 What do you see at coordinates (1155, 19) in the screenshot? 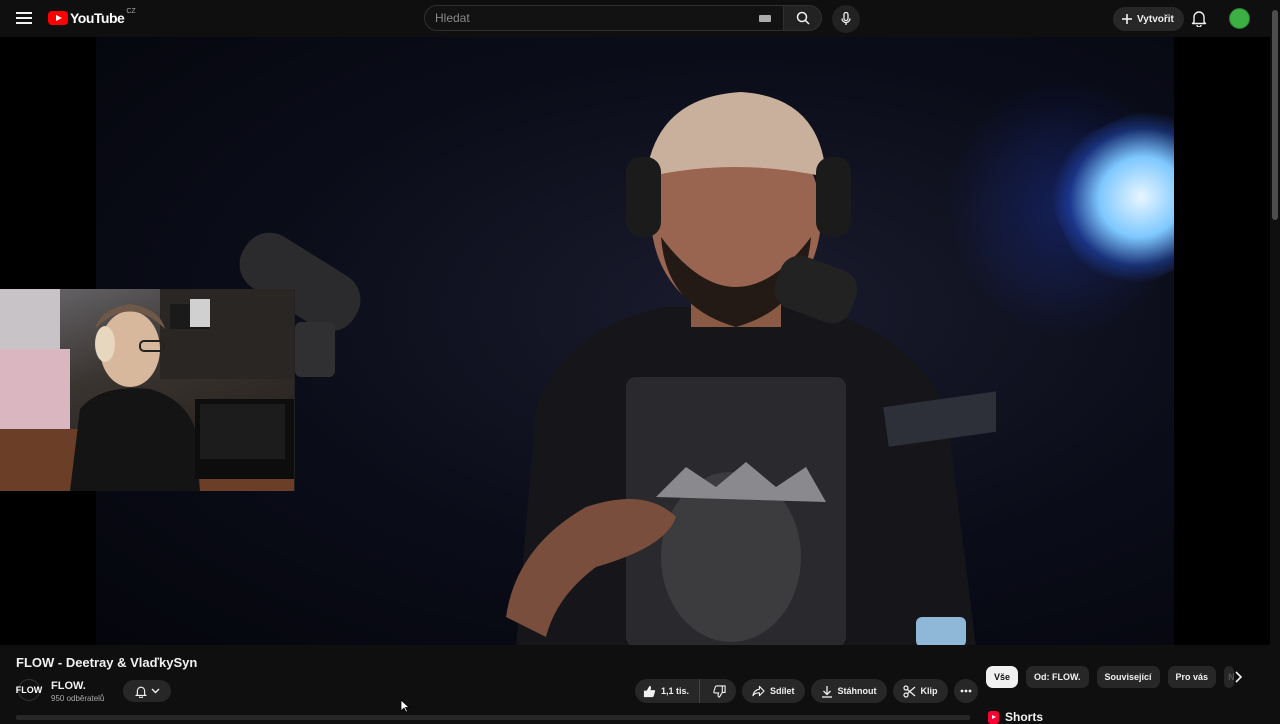
I see `create-label: Vytvořit` at bounding box center [1155, 19].